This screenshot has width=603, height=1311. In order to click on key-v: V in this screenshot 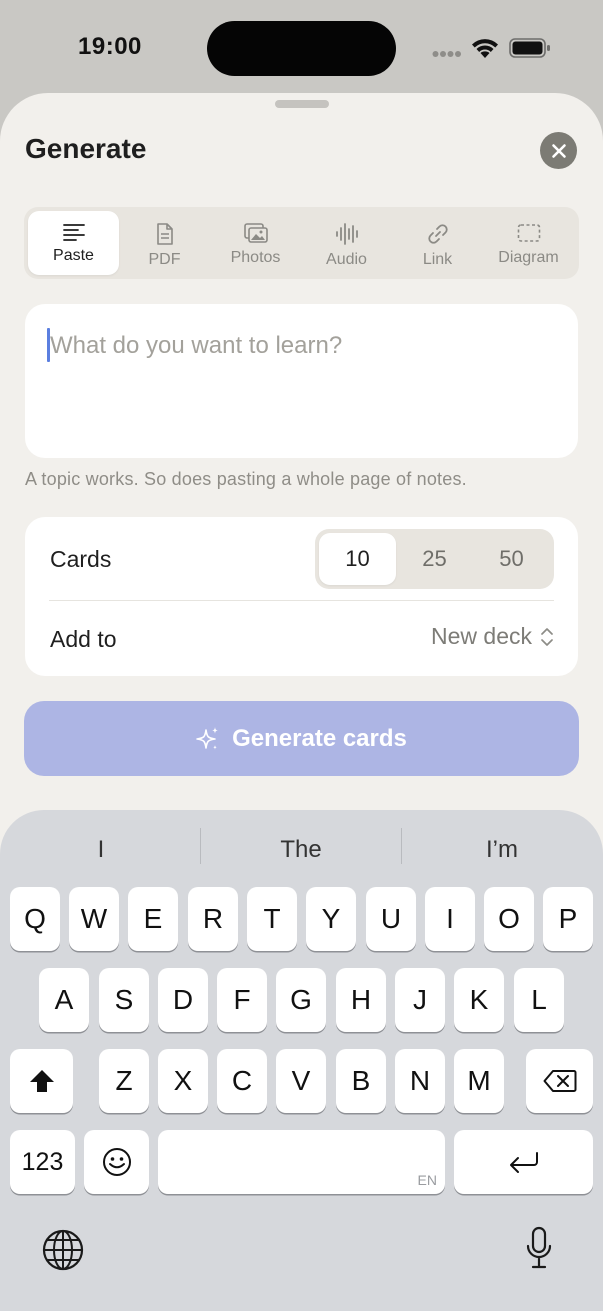, I will do `click(301, 1081)`.